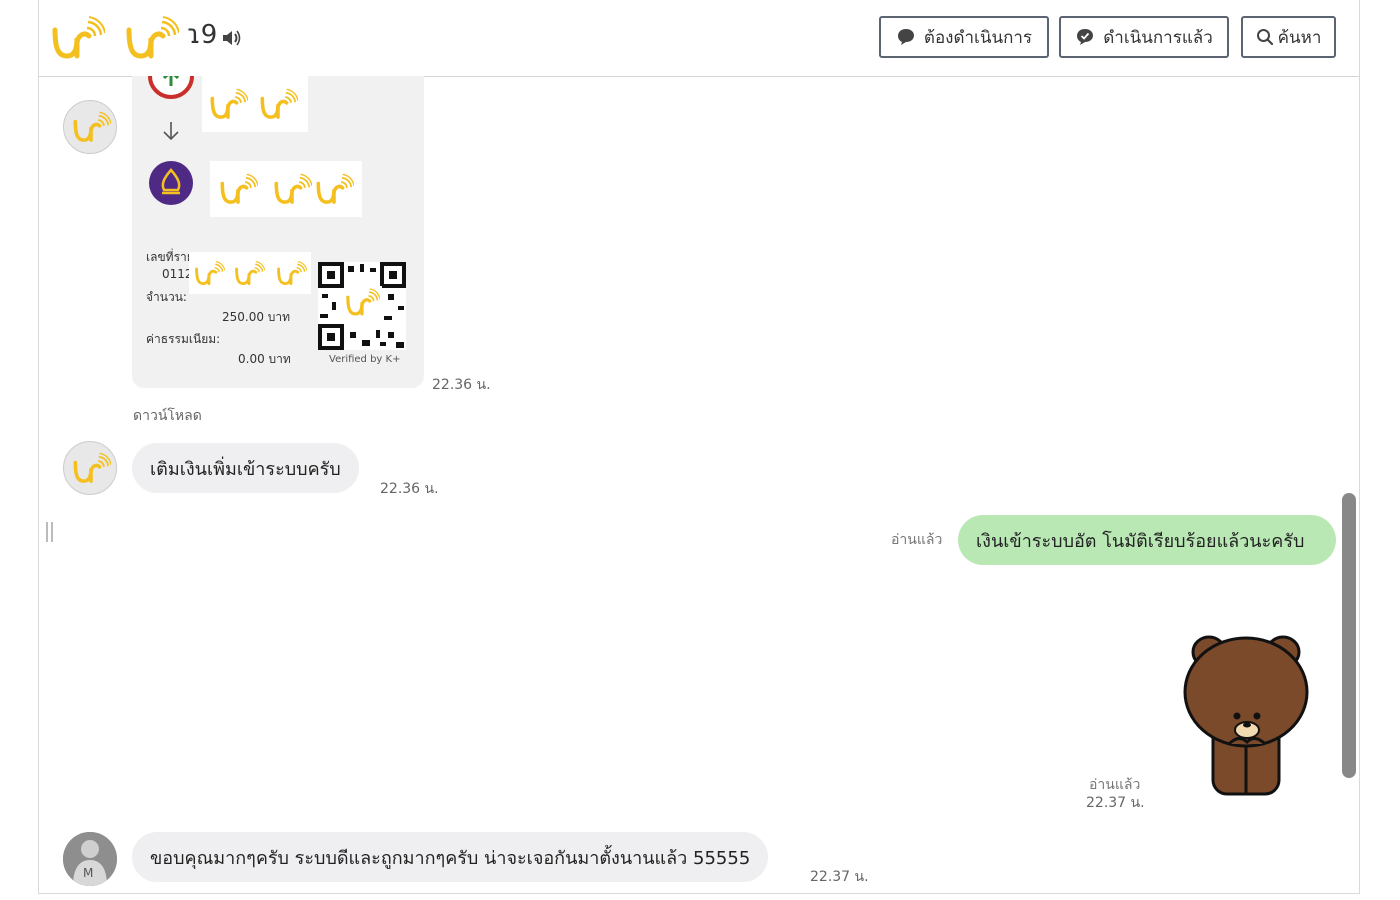 This screenshot has height=900, width=1400. Describe the element at coordinates (171, 131) in the screenshot. I see `arrow-down-icon` at that location.